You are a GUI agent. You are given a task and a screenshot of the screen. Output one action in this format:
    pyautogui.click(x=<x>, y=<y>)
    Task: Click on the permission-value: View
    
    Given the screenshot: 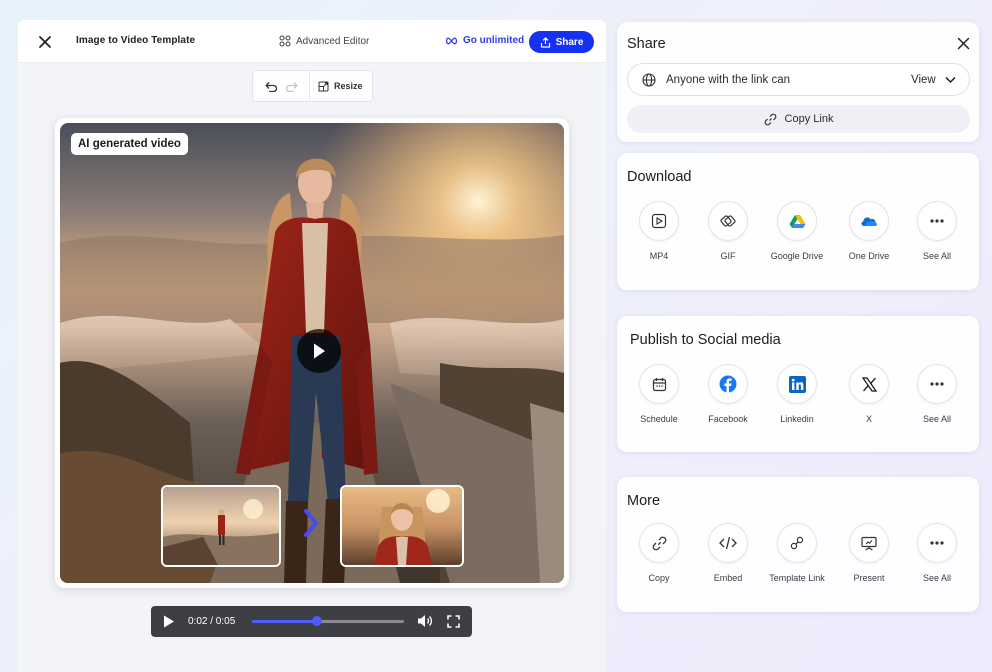 What is the action you would take?
    pyautogui.click(x=923, y=80)
    